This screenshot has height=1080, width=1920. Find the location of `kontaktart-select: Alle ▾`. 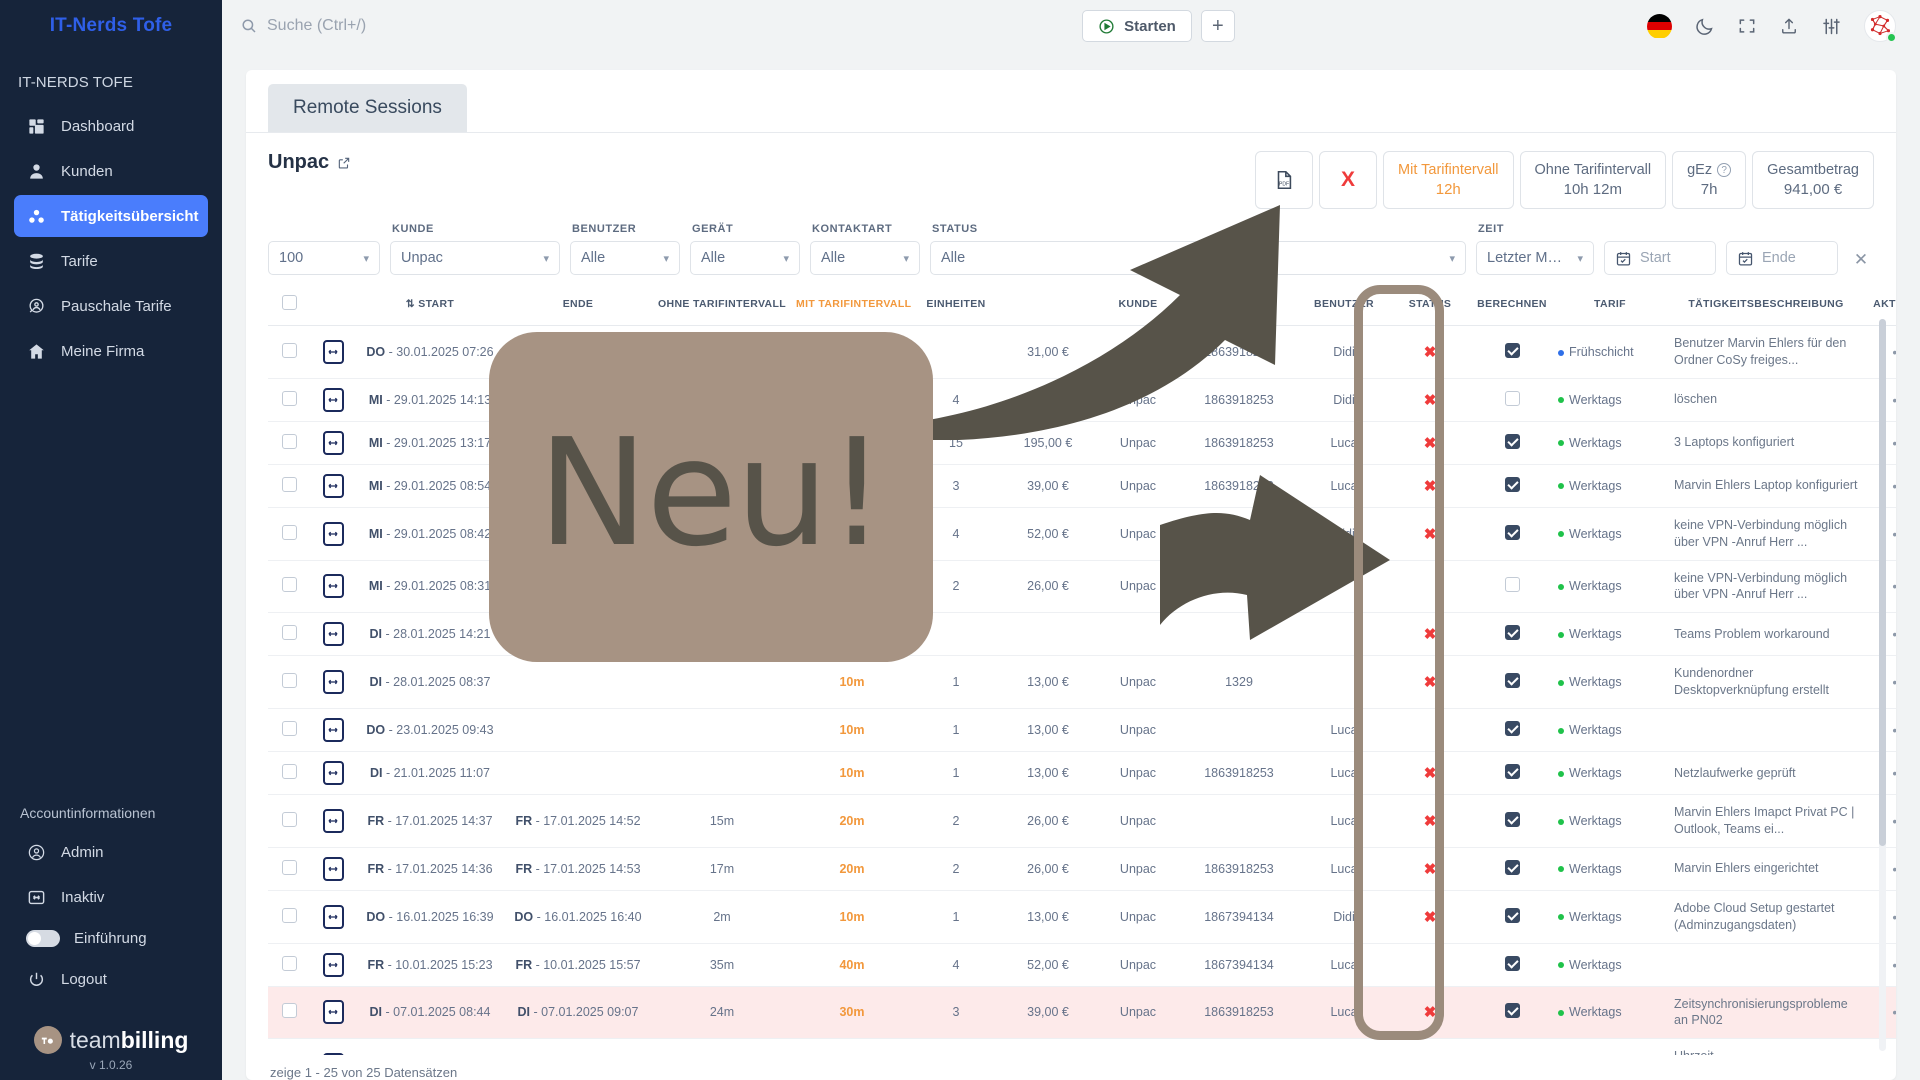

kontaktart-select: Alle ▾ is located at coordinates (865, 258).